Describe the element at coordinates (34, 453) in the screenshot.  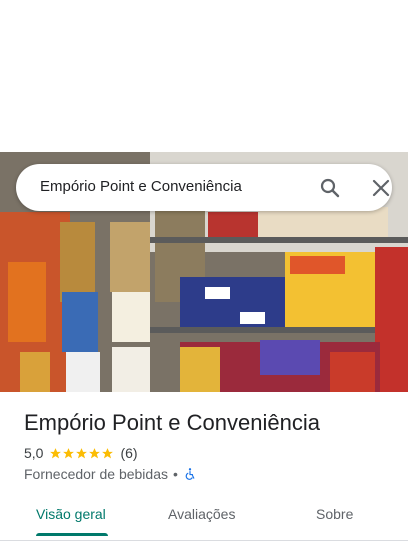
I see `rating-value: 5,0` at that location.